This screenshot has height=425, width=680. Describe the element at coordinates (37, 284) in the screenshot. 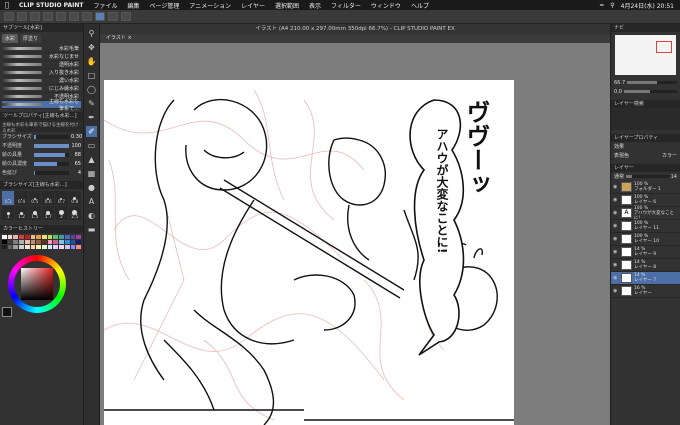

I see `saturation-value-square` at that location.